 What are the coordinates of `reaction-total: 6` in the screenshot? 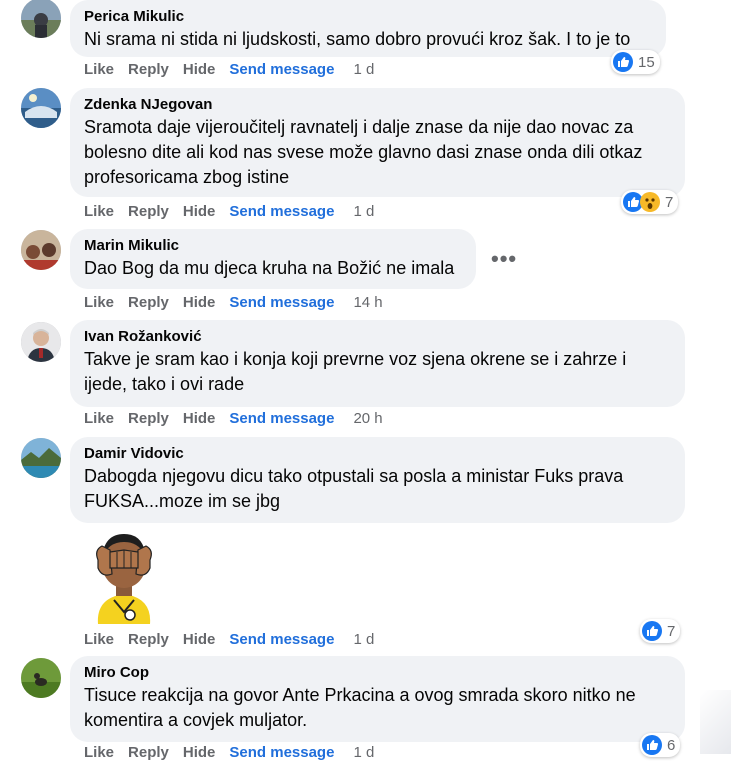 It's located at (671, 745).